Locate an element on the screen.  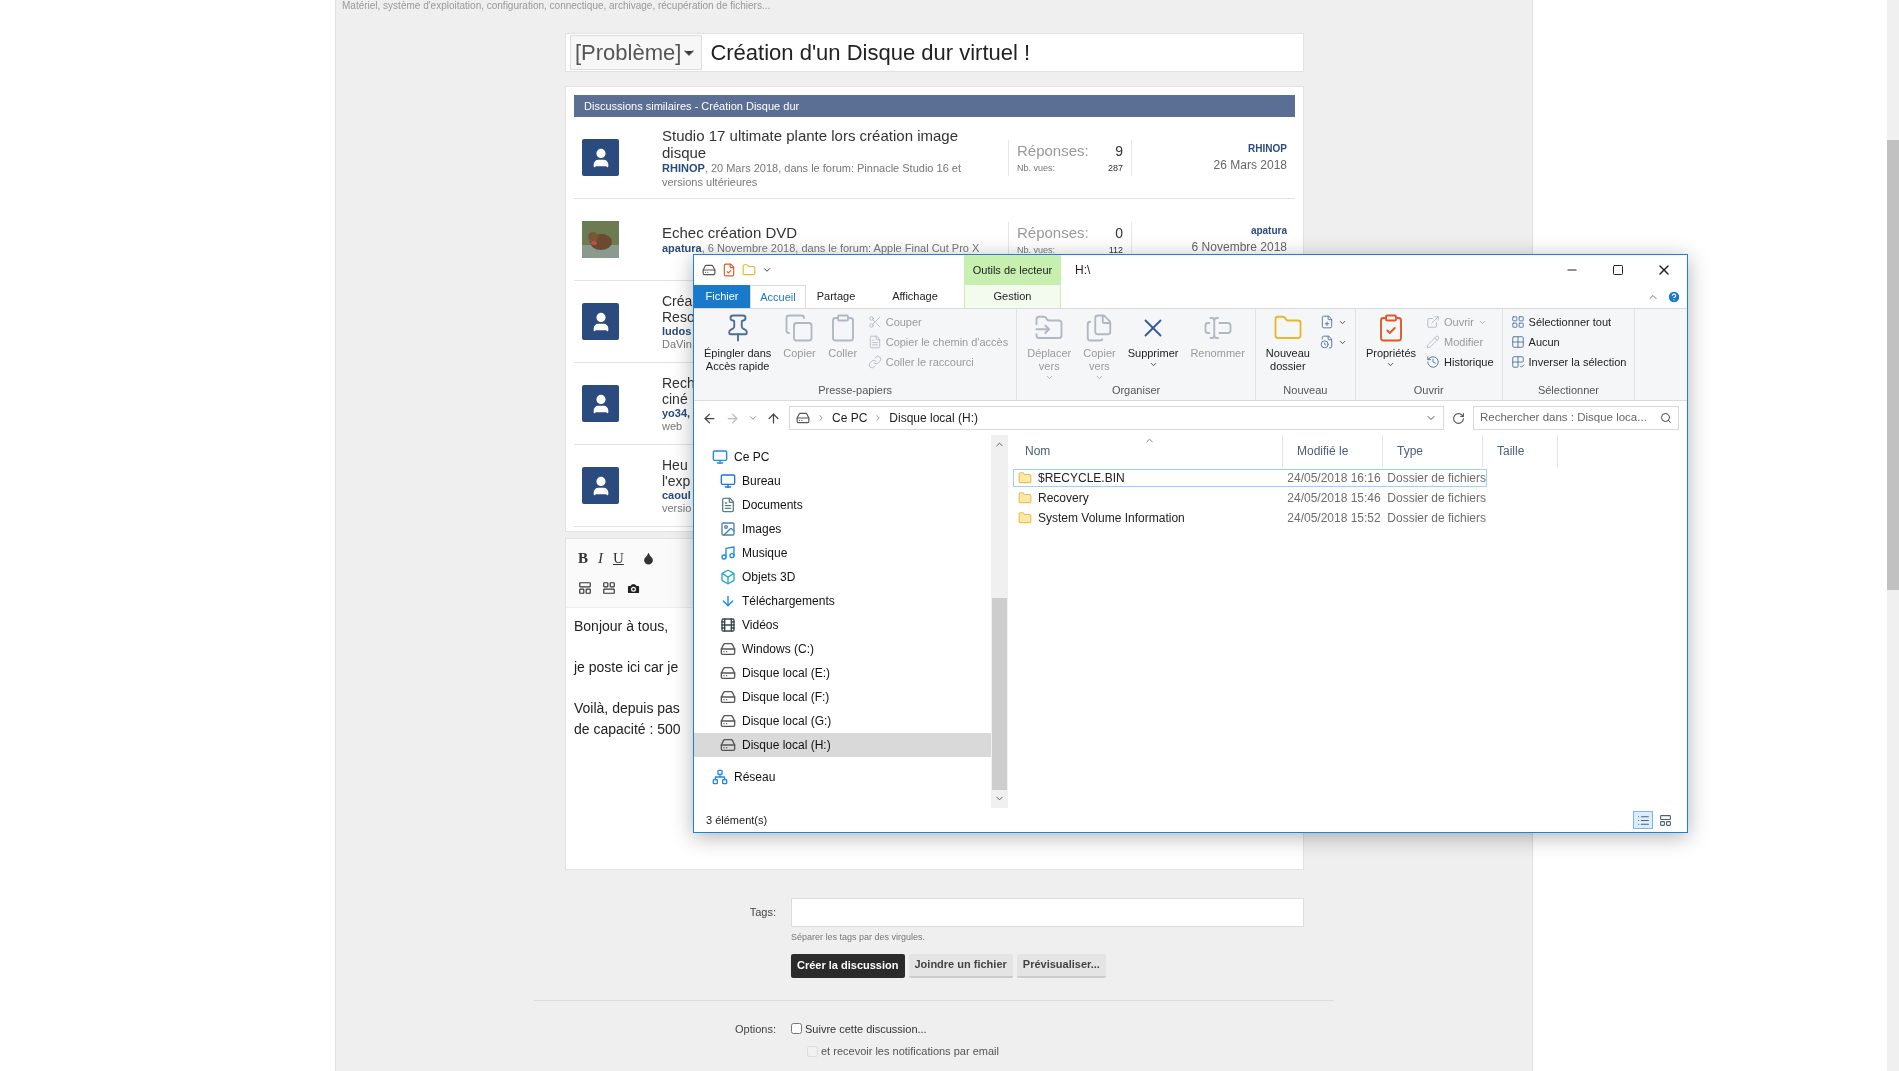
panel-header: Discussions similaires - Création Disque dur is located at coordinates (934, 106).